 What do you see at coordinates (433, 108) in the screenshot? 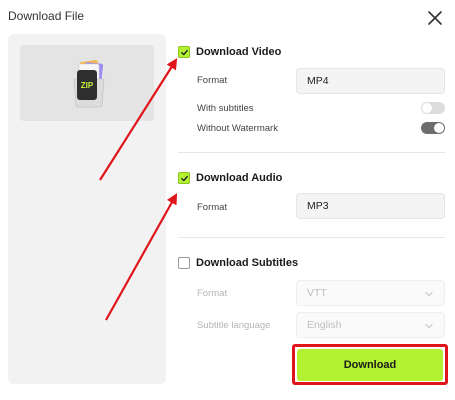
I see `with-subtitles-toggle` at bounding box center [433, 108].